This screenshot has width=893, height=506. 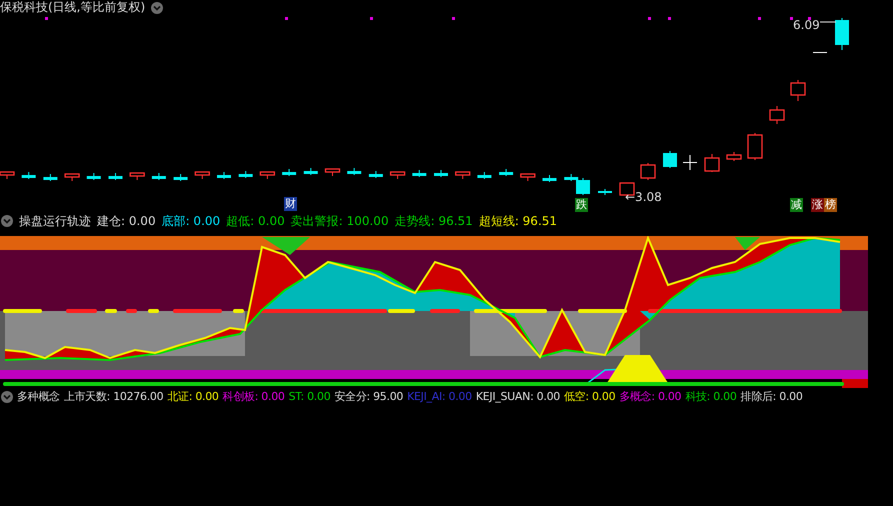 What do you see at coordinates (114, 396) in the screenshot?
I see `concepts-value: 上市天数: 10276.00` at bounding box center [114, 396].